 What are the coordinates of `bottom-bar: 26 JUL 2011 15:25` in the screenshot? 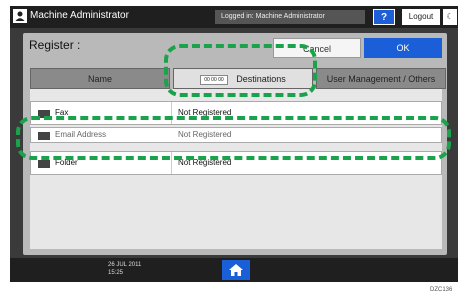 It's located at (234, 270).